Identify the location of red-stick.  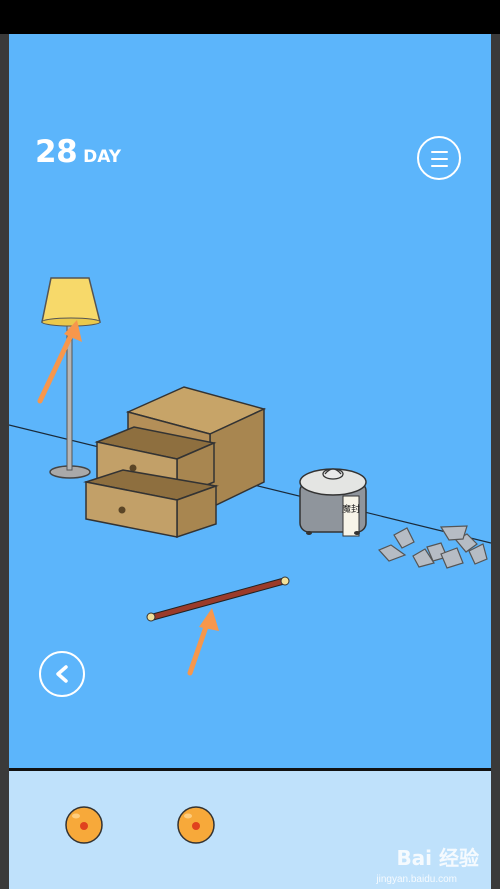
(218, 599).